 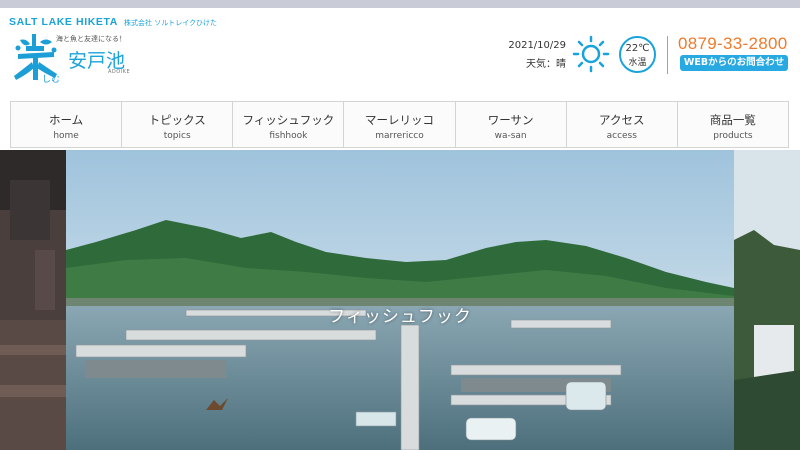 I want to click on nav-item-wa-san: ワーサン wa-san, so click(x=511, y=124).